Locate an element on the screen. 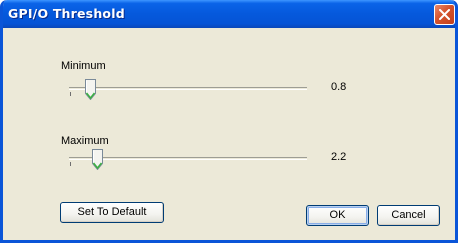 The height and width of the screenshot is (243, 458). window-title: GPI/O Threshold is located at coordinates (66, 13).